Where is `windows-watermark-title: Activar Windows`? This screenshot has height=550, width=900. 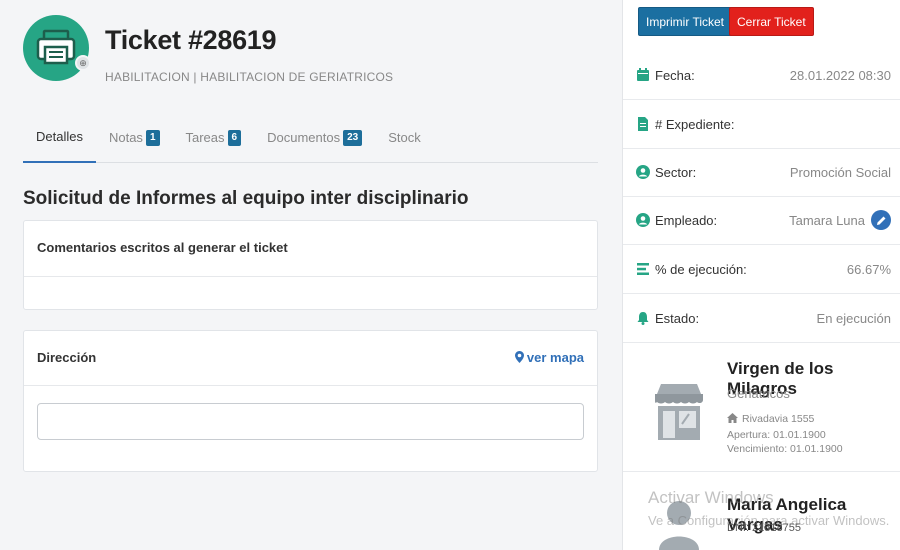
windows-watermark-title: Activar Windows is located at coordinates (711, 497).